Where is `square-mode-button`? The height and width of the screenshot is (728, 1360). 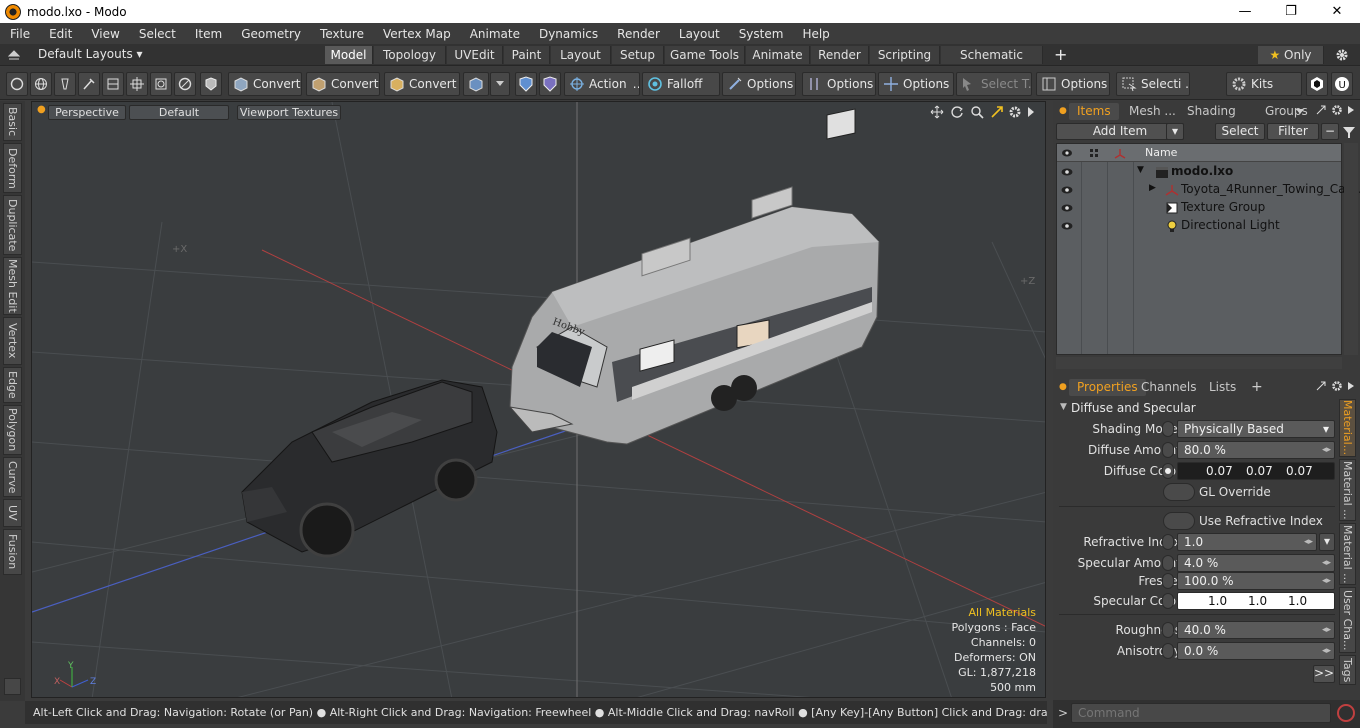
square-mode-button is located at coordinates (161, 84).